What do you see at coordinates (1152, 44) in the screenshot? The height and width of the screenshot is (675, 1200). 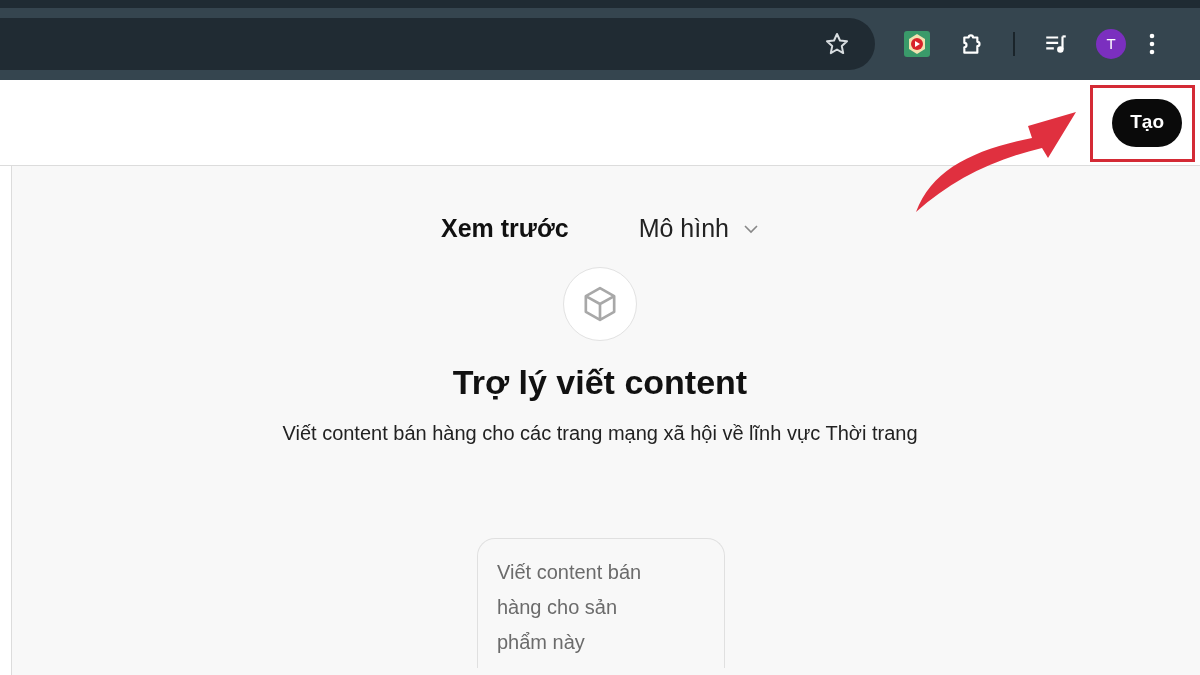 I see `menu-icon` at bounding box center [1152, 44].